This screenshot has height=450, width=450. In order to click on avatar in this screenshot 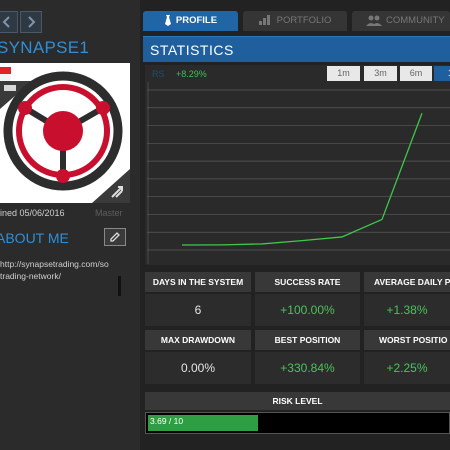, I will do `click(65, 133)`.